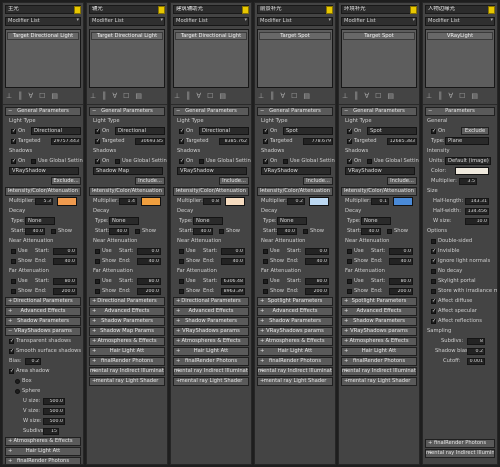 This screenshot has width=500, height=467. What do you see at coordinates (433, 321) in the screenshot?
I see `option-checkbox-9: ✓` at bounding box center [433, 321].